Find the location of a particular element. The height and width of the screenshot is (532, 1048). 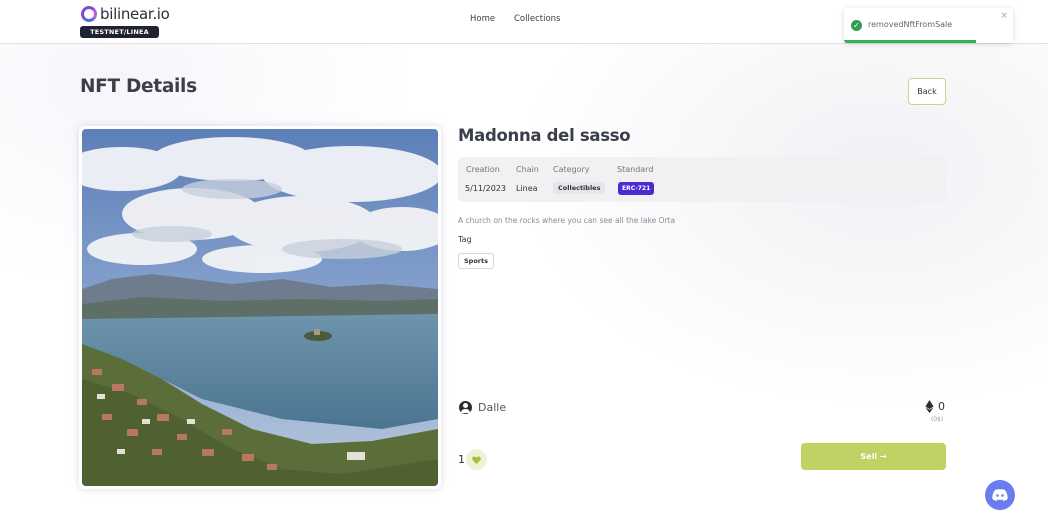

discord-icon is located at coordinates (1000, 495).